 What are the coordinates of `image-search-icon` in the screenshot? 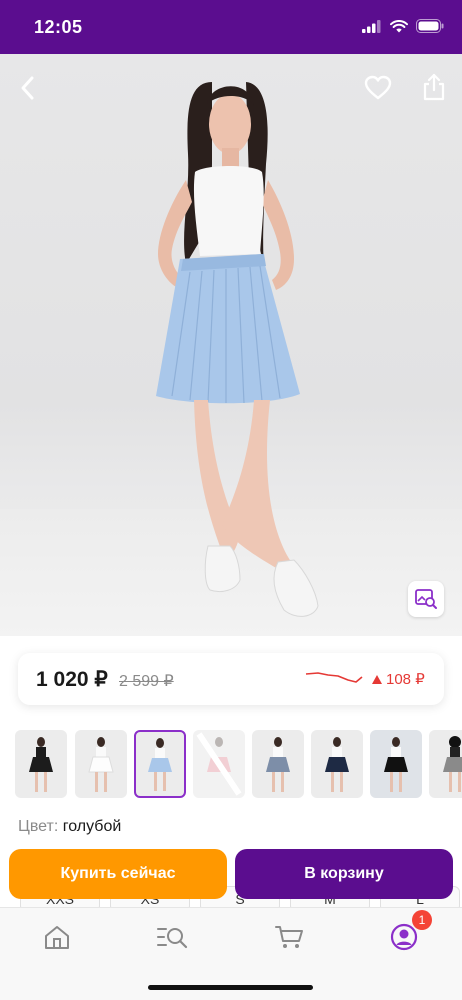 It's located at (426, 599).